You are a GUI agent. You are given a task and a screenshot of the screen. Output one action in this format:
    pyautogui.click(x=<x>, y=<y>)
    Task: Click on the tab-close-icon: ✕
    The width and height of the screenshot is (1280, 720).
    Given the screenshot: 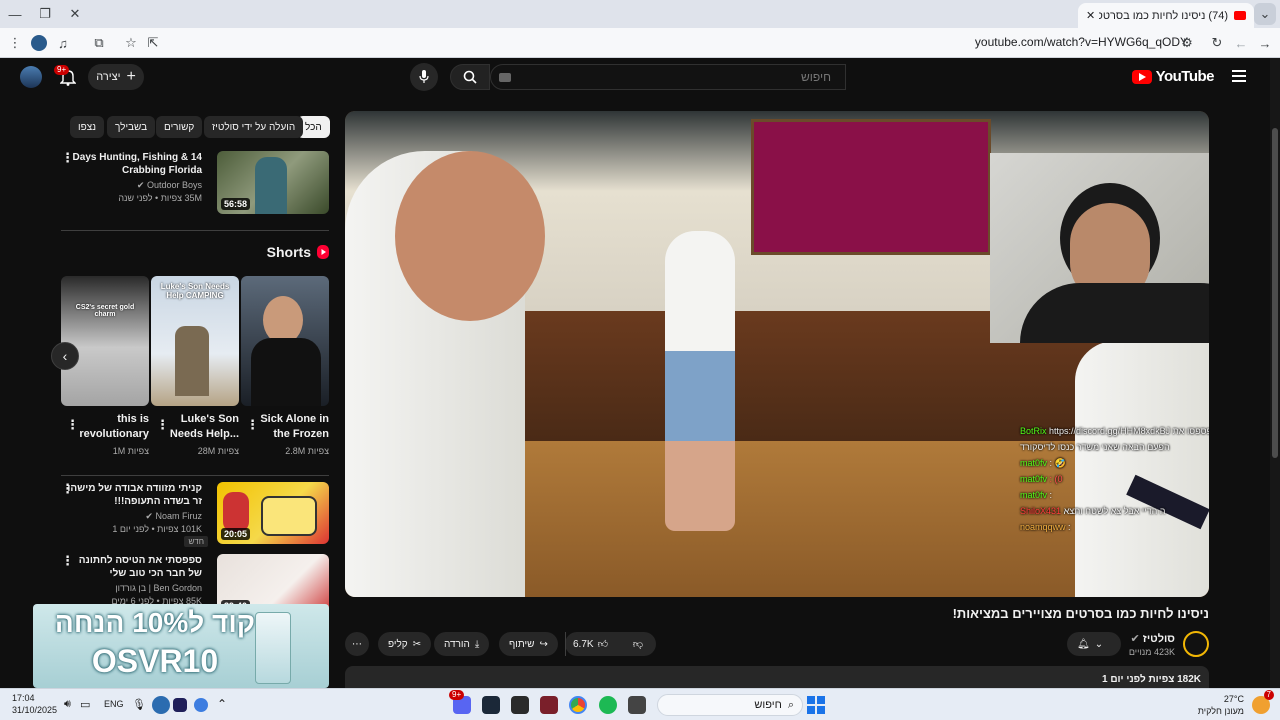 What is the action you would take?
    pyautogui.click(x=1090, y=15)
    